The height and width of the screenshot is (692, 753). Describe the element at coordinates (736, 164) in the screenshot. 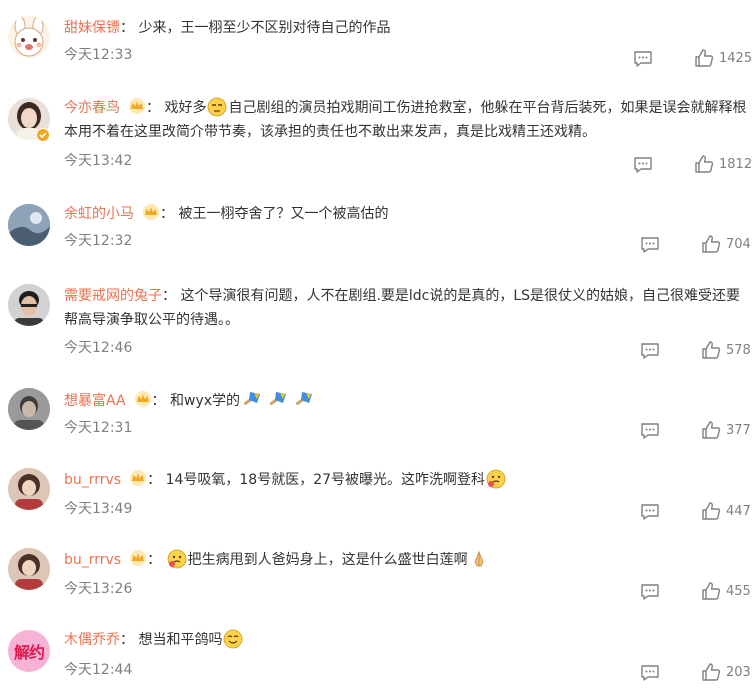

I see `like-count: 1812` at that location.